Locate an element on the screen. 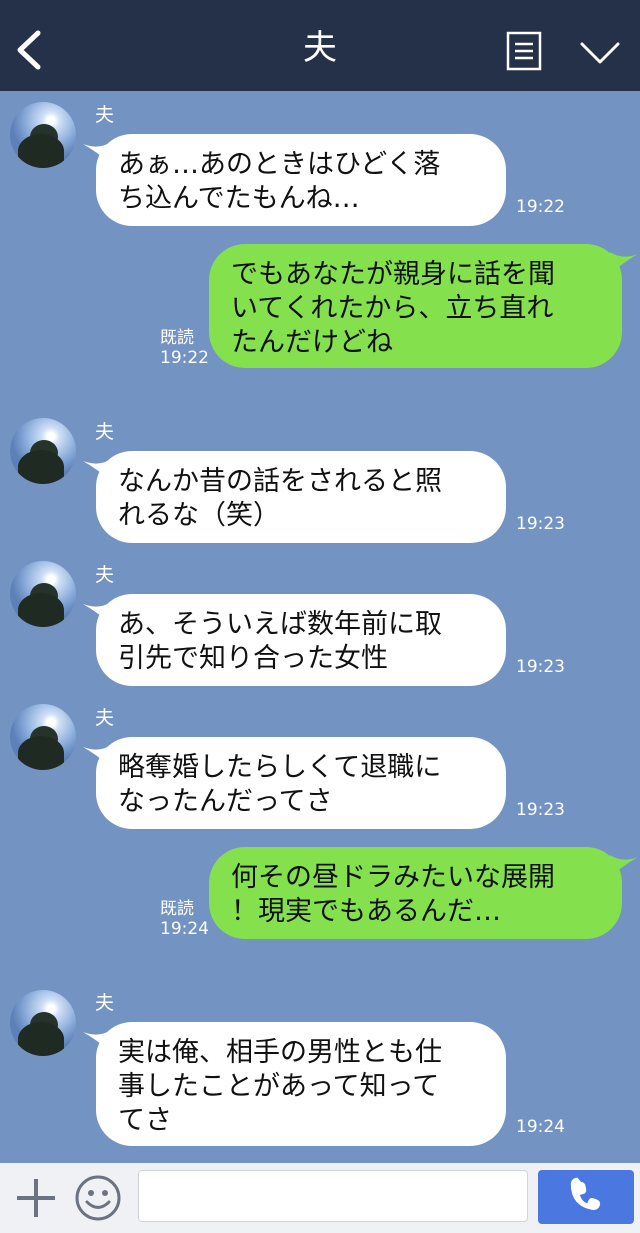 The width and height of the screenshot is (640, 1233). message-bubble-incoming: 略奪婚したらしくて退職に なったんだってさ is located at coordinates (301, 783).